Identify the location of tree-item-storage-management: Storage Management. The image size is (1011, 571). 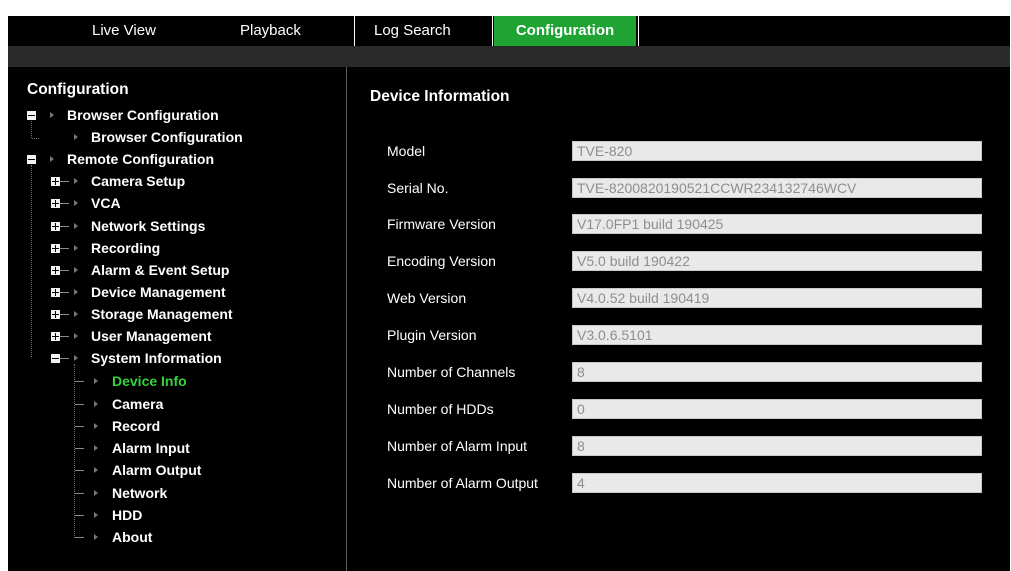
(158, 314).